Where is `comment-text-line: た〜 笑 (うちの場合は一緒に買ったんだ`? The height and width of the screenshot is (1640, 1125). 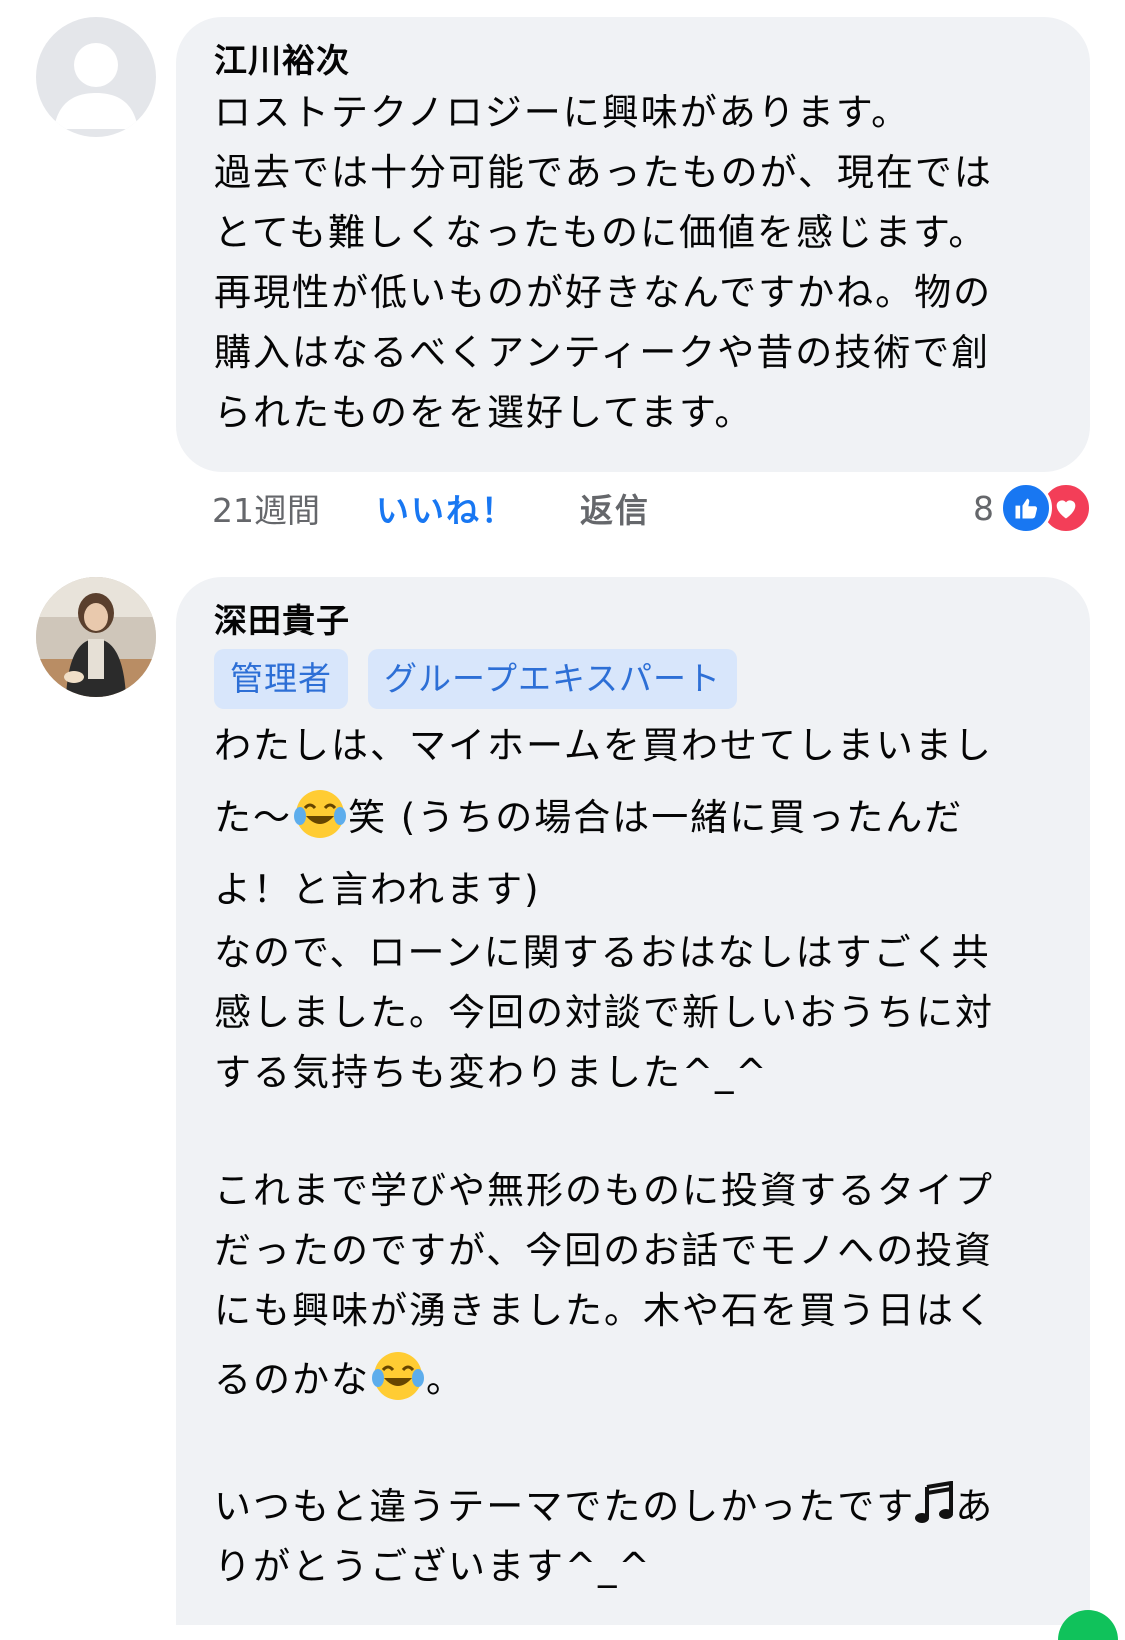
comment-text-line: た〜 笑 (うちの場合は一緒に買ったんだ is located at coordinates (635, 818).